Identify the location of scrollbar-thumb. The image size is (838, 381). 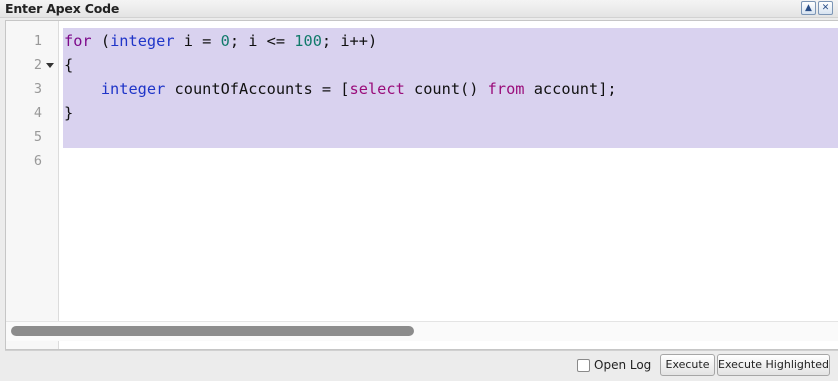
(212, 331).